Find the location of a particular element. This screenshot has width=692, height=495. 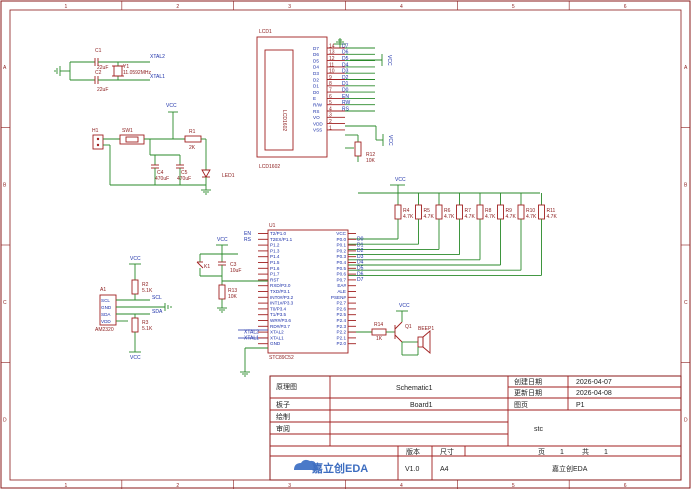

lcd-pin-name: R/W is located at coordinates (318, 105).